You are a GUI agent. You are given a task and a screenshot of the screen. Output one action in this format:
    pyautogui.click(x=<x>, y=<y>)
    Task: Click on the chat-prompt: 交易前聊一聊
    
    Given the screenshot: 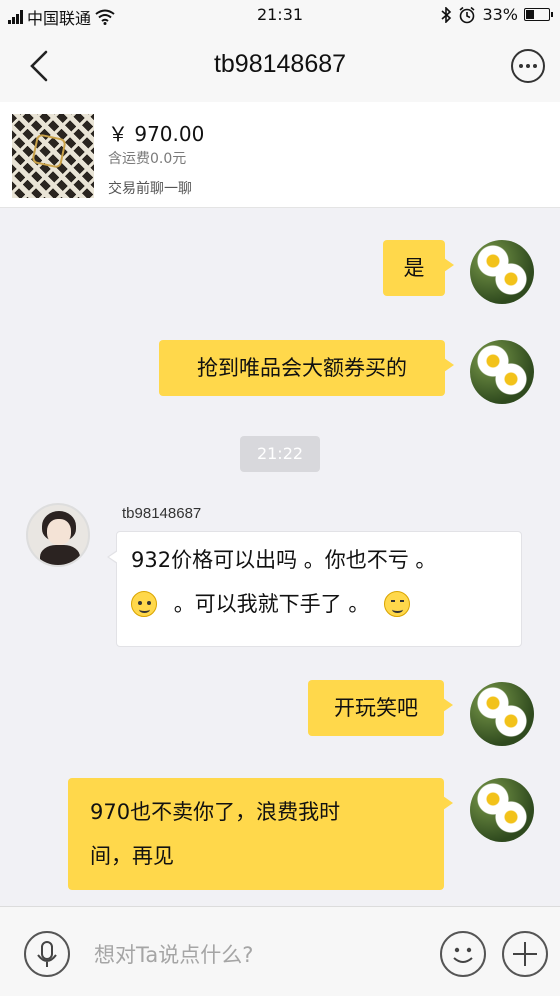 What is the action you would take?
    pyautogui.click(x=150, y=189)
    